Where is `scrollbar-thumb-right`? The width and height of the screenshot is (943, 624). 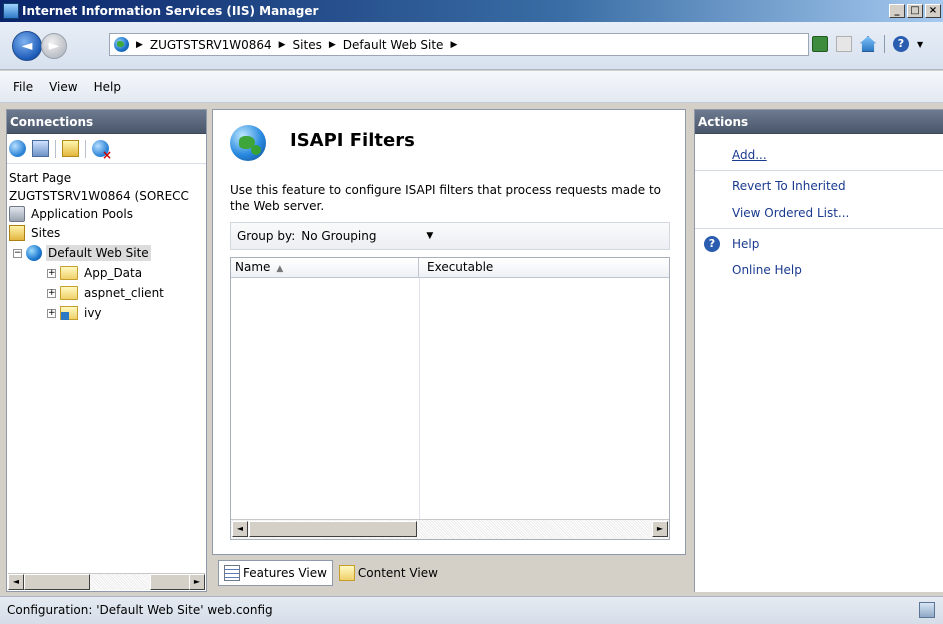 scrollbar-thumb-right is located at coordinates (170, 582).